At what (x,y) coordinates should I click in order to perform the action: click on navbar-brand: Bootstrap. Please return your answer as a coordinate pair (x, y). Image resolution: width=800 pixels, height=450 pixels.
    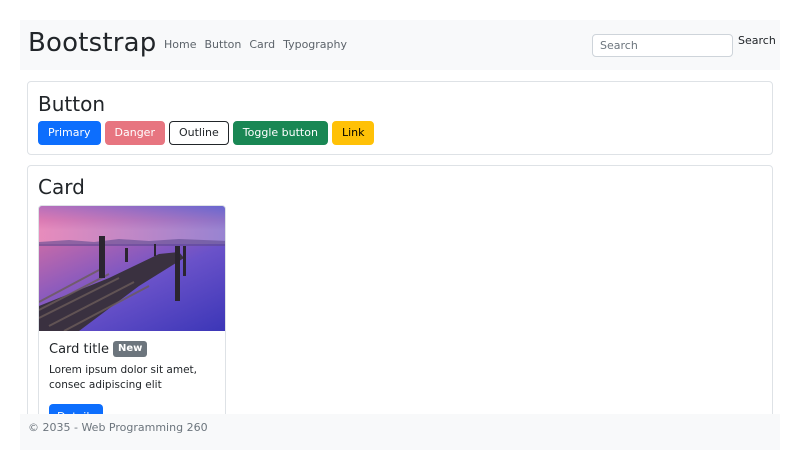
    Looking at the image, I should click on (92, 43).